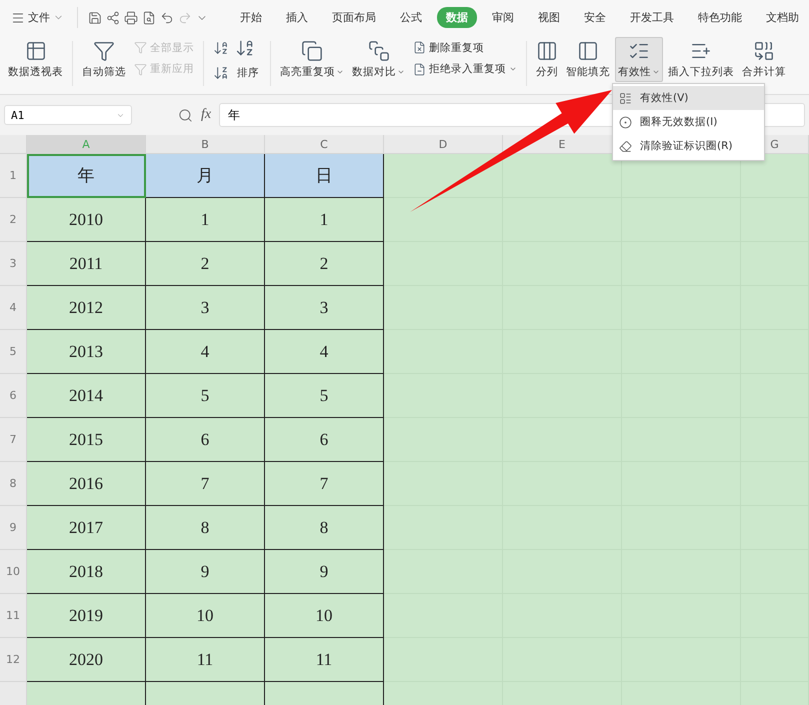 This screenshot has width=809, height=705. I want to click on table-cell: 月, so click(205, 176).